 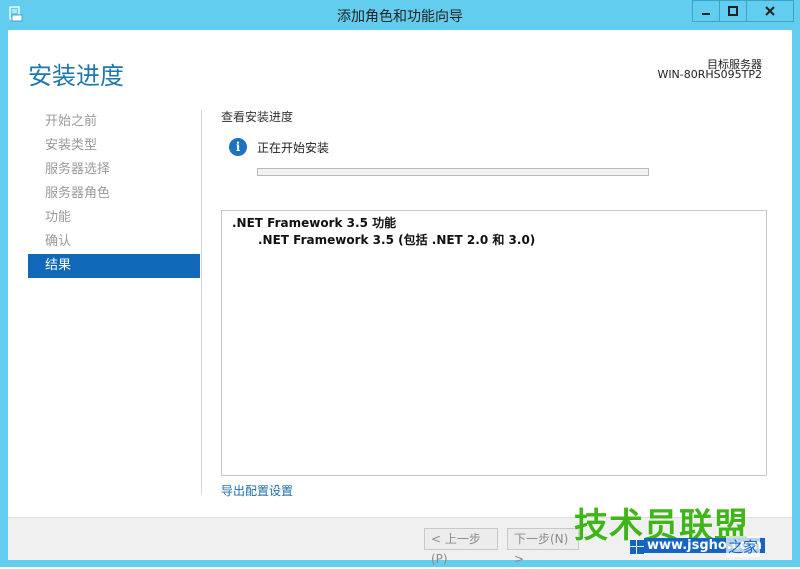 What do you see at coordinates (706, 14) in the screenshot?
I see `minimize-icon` at bounding box center [706, 14].